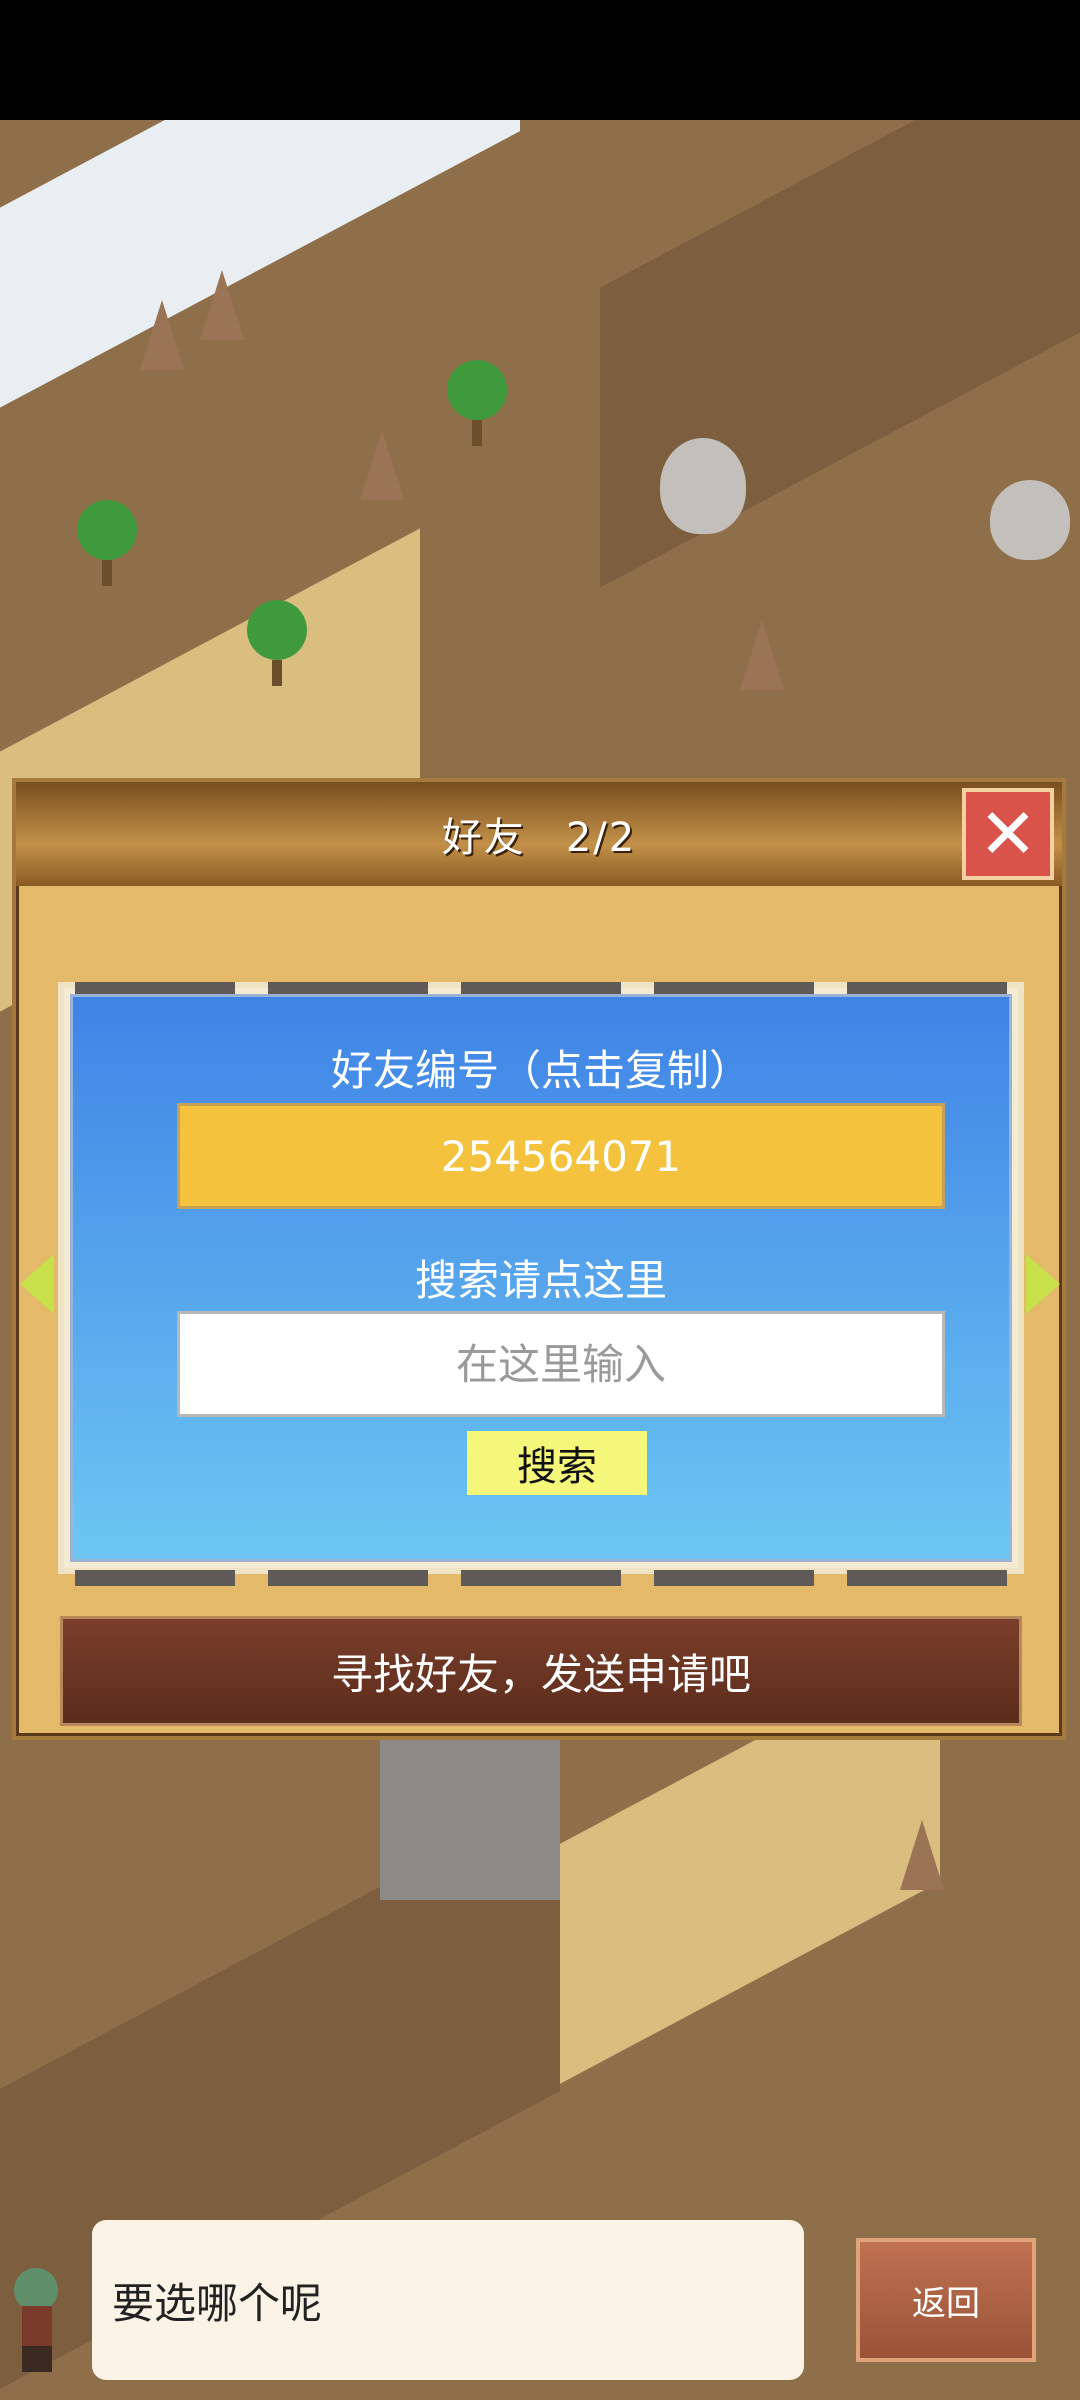  I want to click on next-page-arrow-icon, so click(1043, 1284).